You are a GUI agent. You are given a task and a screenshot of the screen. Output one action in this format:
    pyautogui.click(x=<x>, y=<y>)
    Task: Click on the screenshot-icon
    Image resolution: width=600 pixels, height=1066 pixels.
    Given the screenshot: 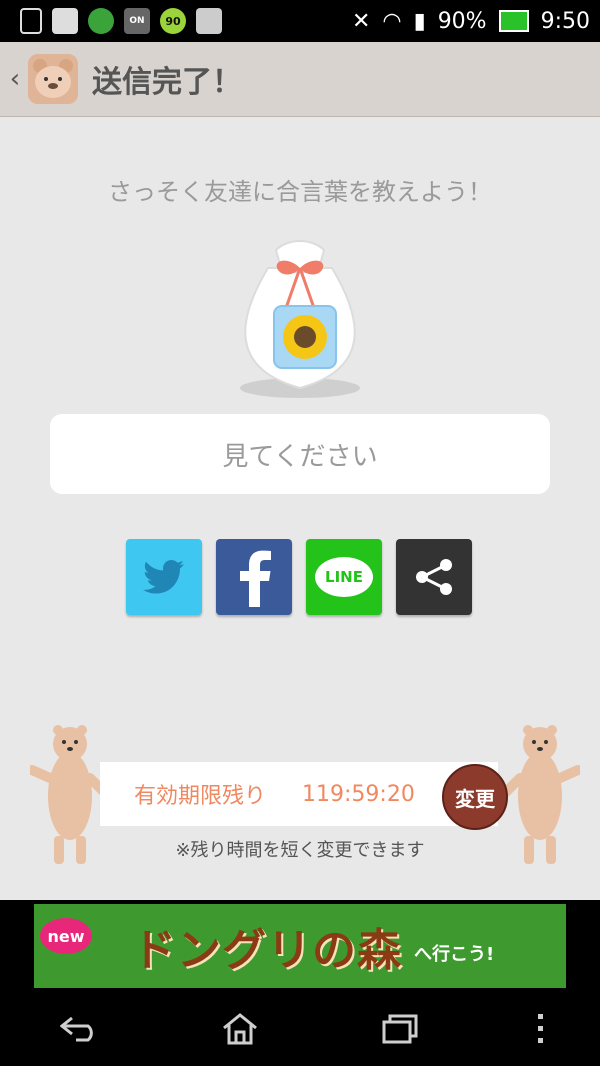 What is the action you would take?
    pyautogui.click(x=31, y=21)
    